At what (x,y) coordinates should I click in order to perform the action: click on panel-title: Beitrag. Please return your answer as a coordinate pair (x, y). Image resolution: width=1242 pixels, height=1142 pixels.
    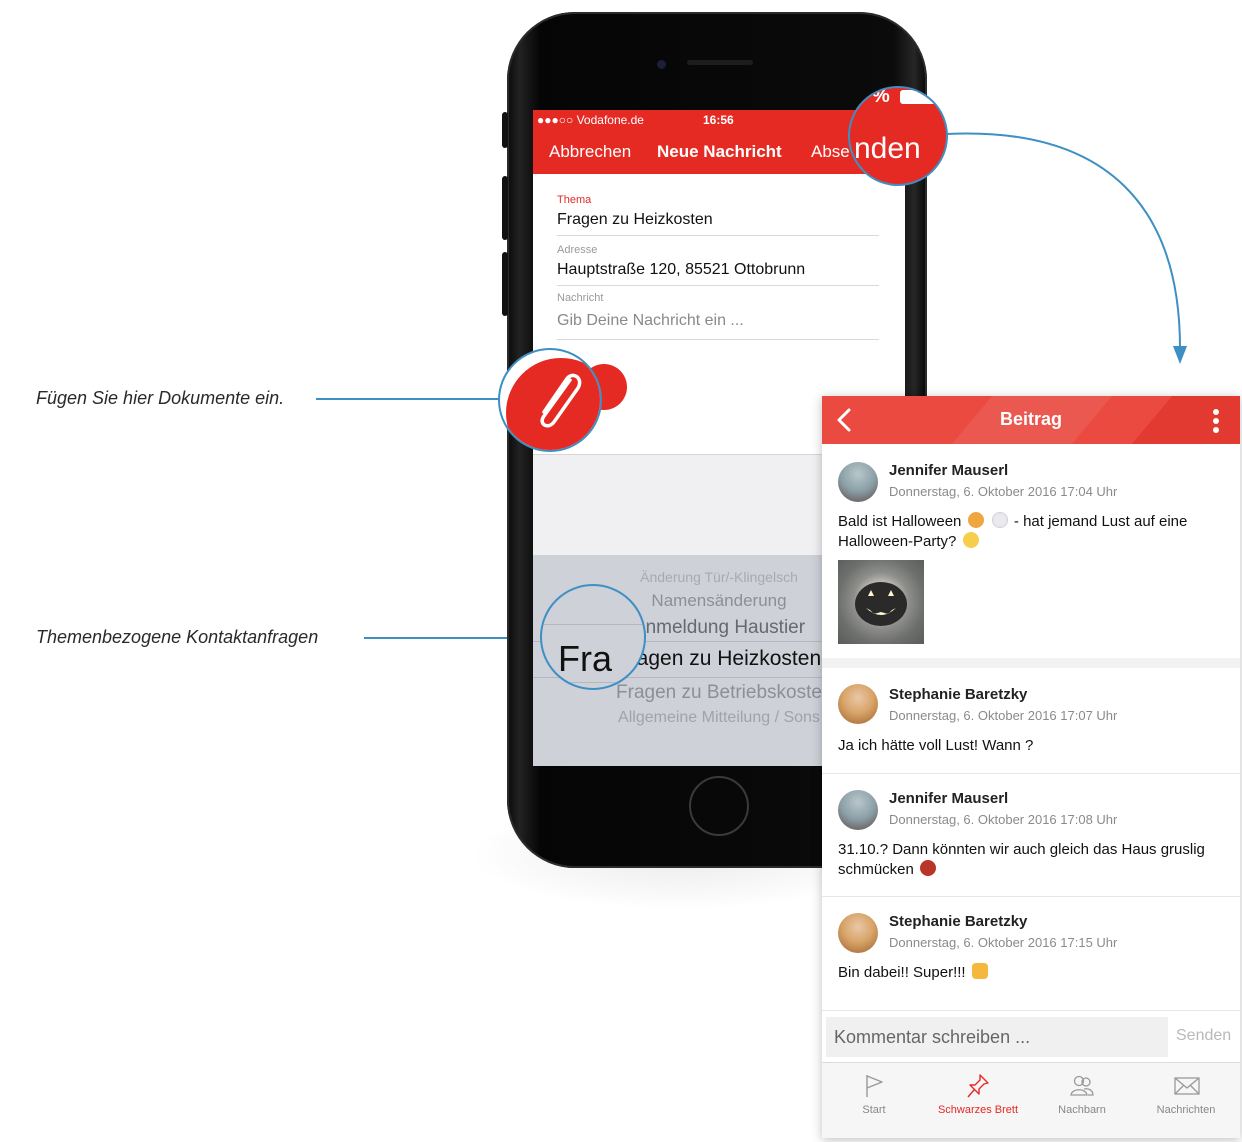
    Looking at the image, I should click on (1030, 419).